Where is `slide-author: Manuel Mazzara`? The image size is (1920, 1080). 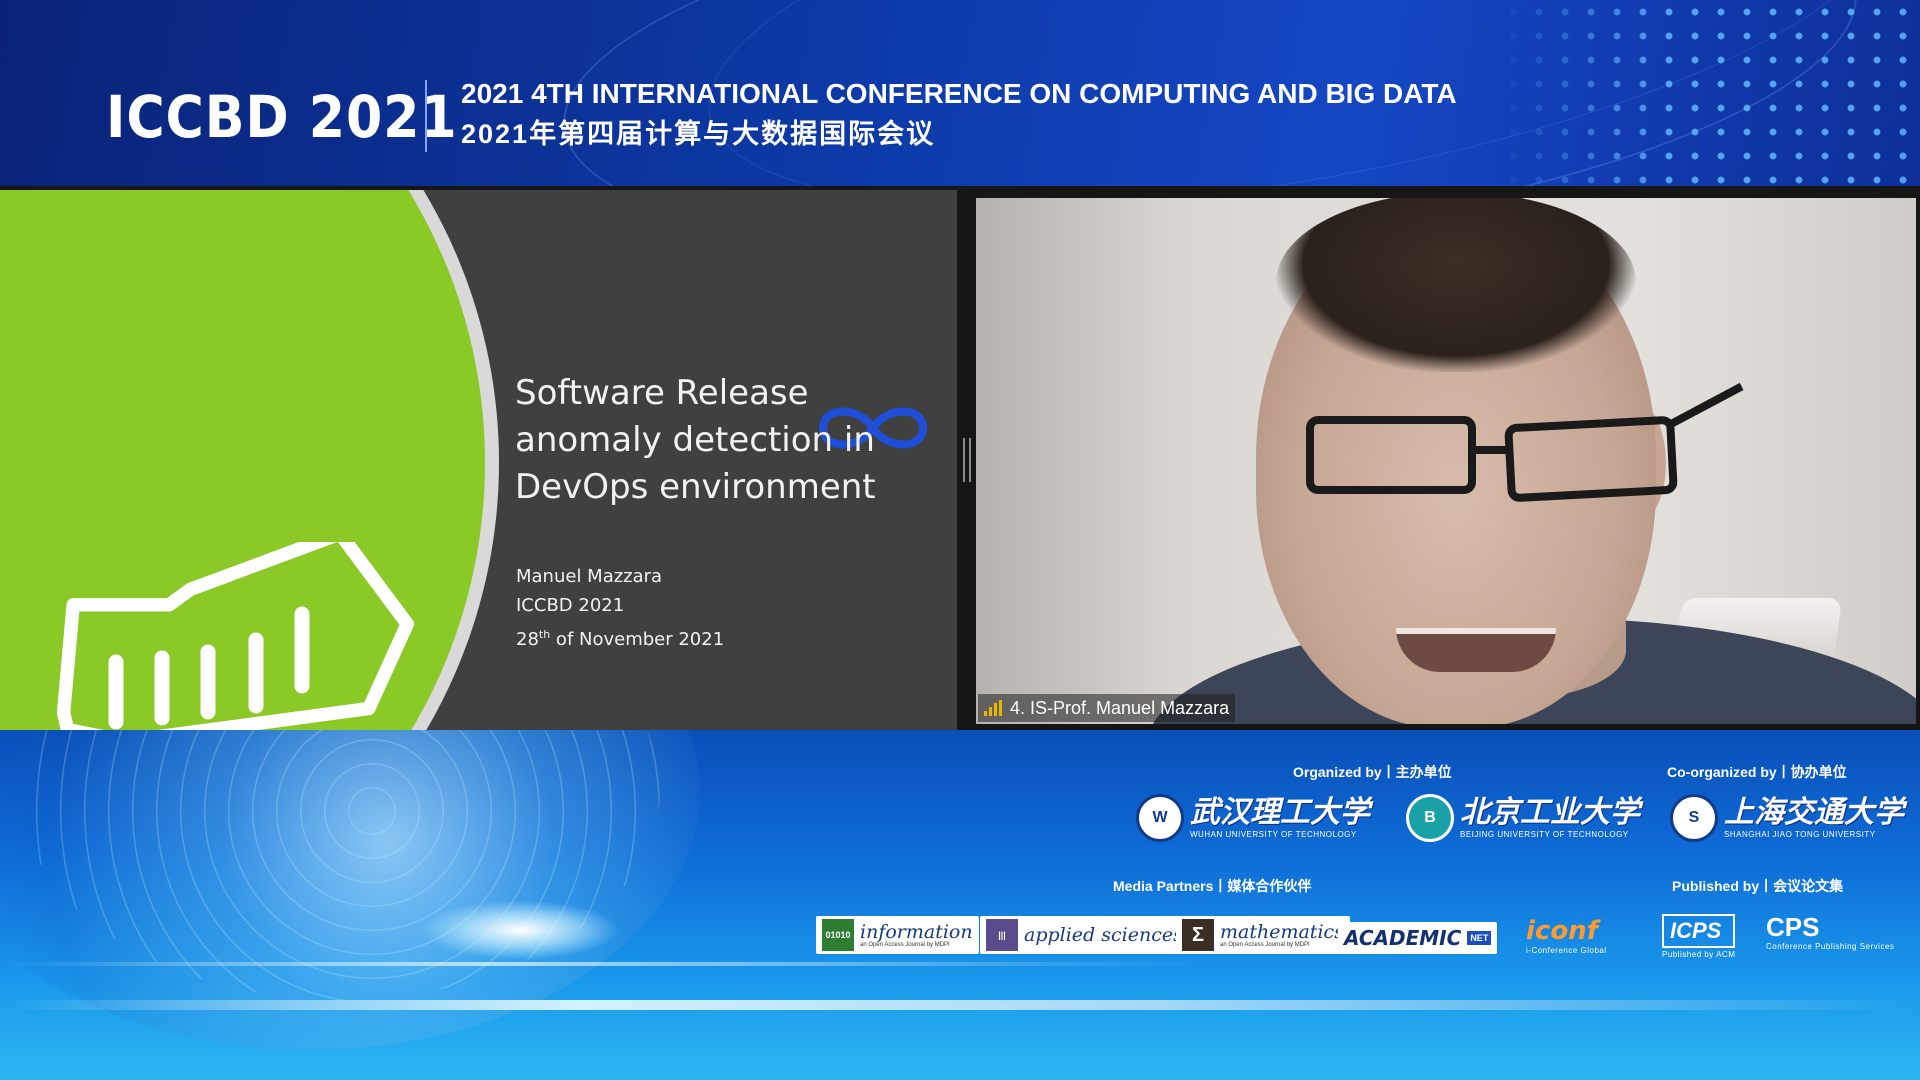
slide-author: Manuel Mazzara is located at coordinates (589, 576).